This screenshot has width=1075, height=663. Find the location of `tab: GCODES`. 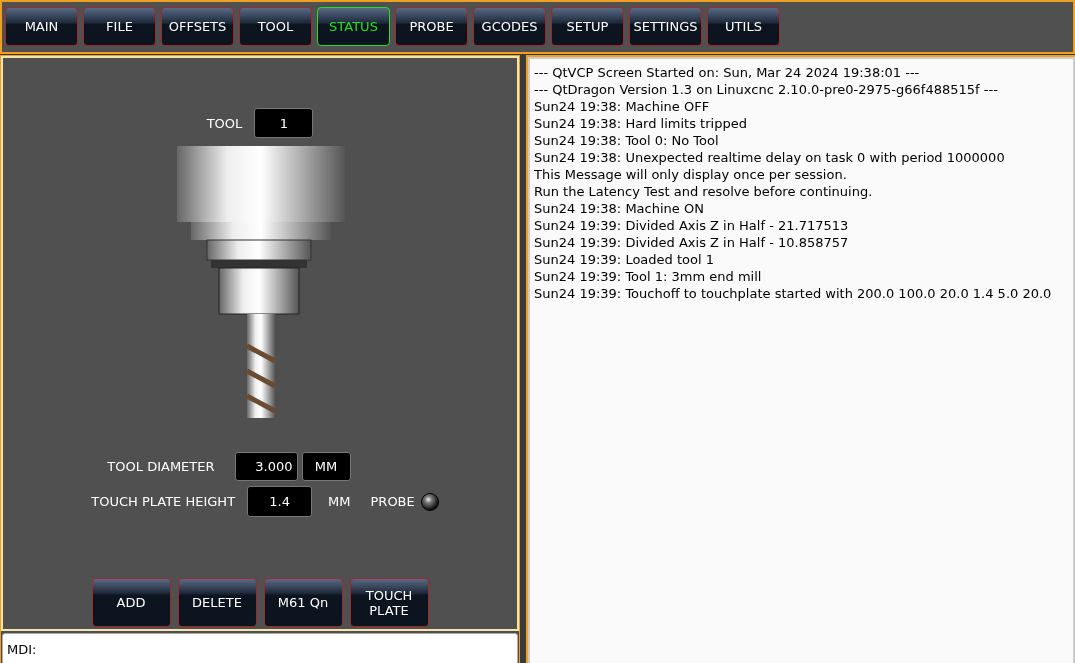

tab: GCODES is located at coordinates (509, 26).